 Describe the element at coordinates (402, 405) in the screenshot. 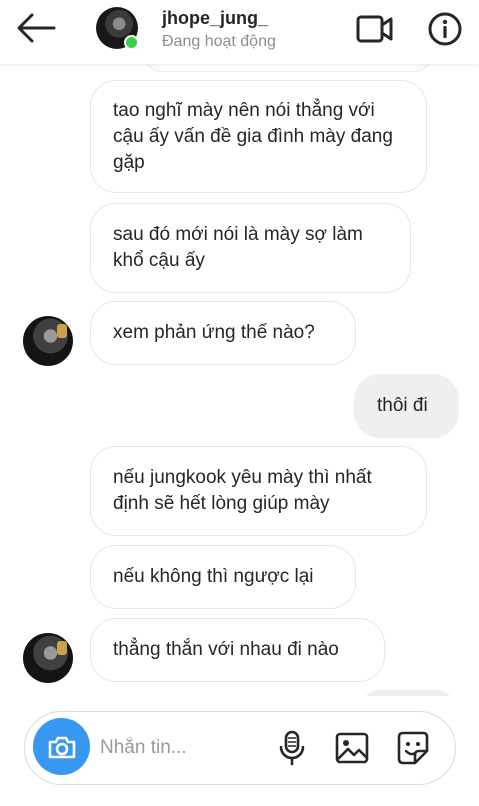

I see `message-text: thôi đi` at that location.